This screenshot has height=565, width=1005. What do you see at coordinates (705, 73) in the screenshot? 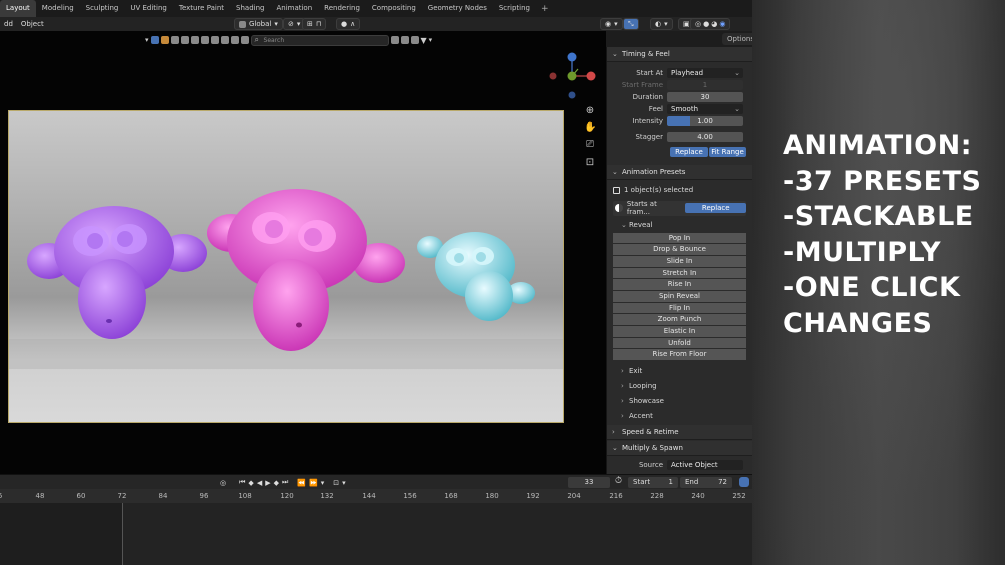
I see `start-at-dropdown: Playhead ⌄` at bounding box center [705, 73].